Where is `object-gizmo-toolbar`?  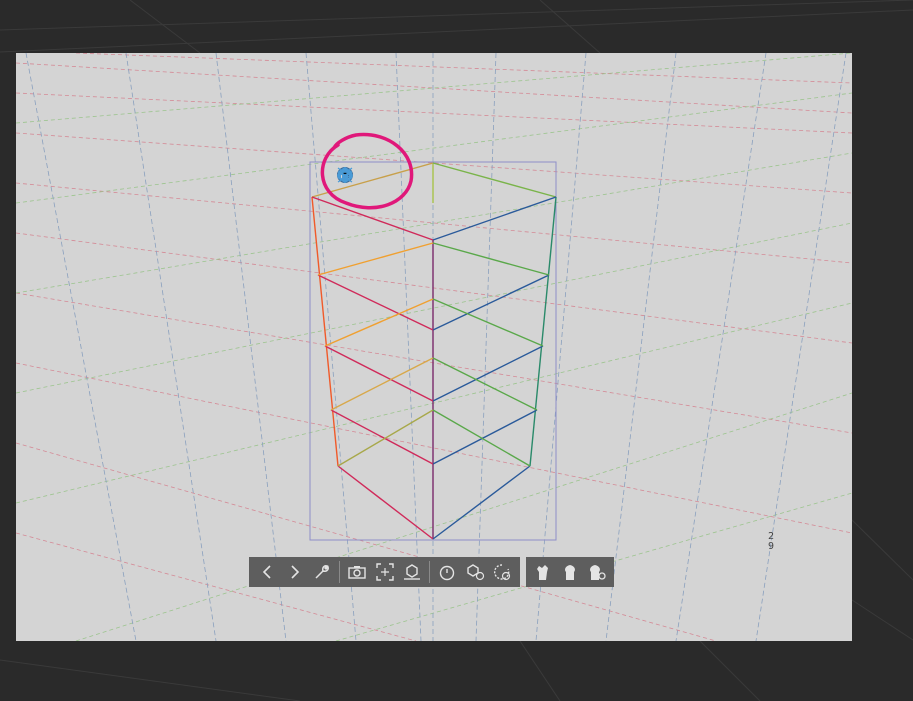 object-gizmo-toolbar is located at coordinates (426, 177).